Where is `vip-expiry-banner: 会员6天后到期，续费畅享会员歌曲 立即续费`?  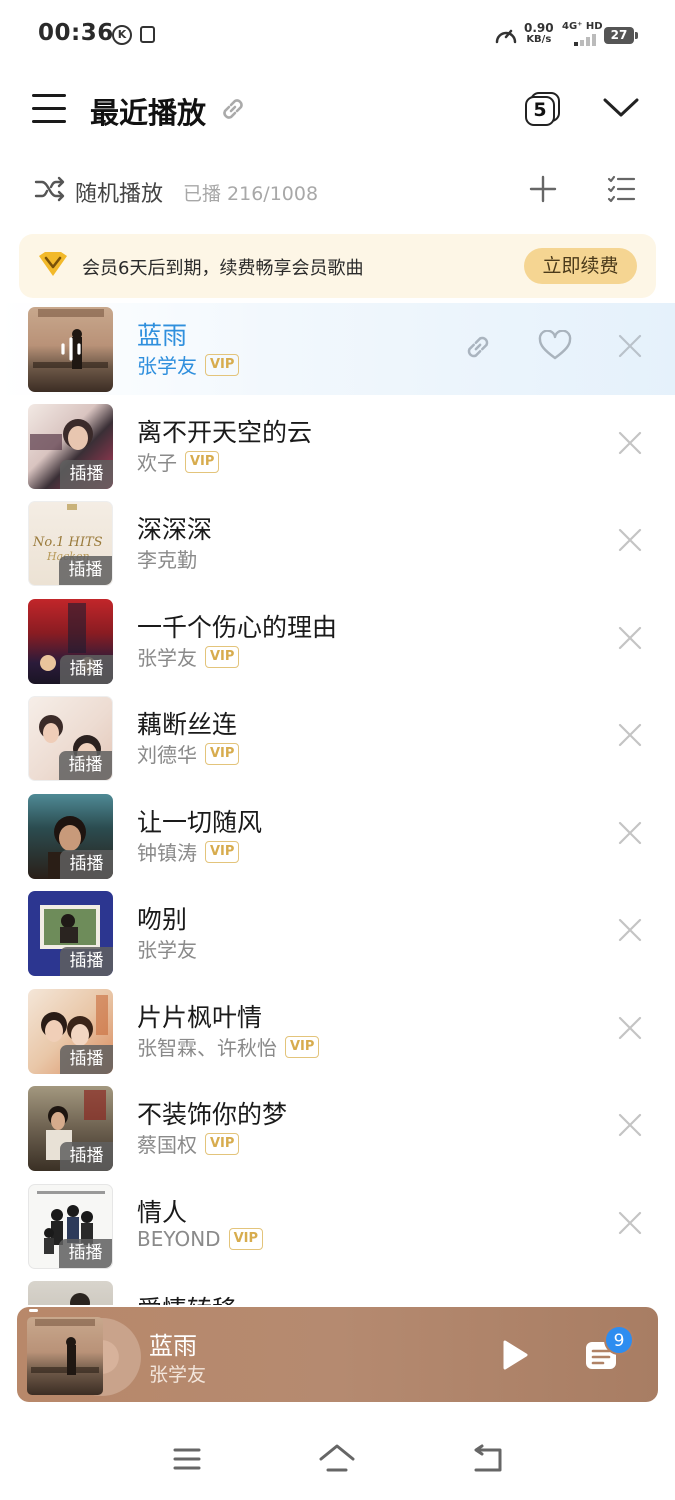
vip-expiry-banner: 会员6天后到期，续费畅享会员歌曲 立即续费 is located at coordinates (337, 266).